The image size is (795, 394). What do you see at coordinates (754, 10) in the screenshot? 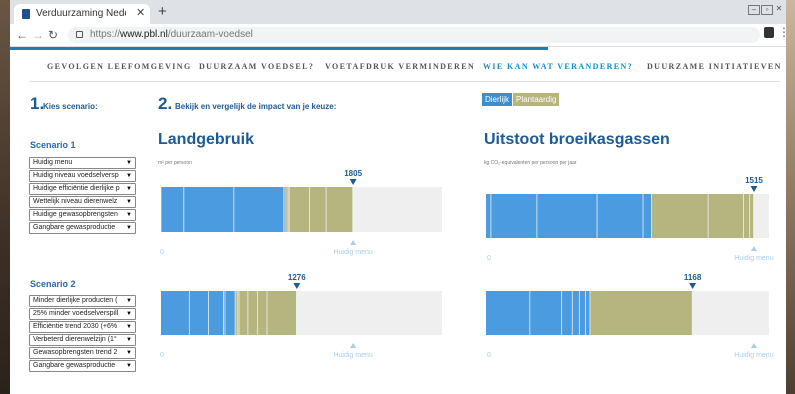
I see `minimize-window-icon: –` at bounding box center [754, 10].